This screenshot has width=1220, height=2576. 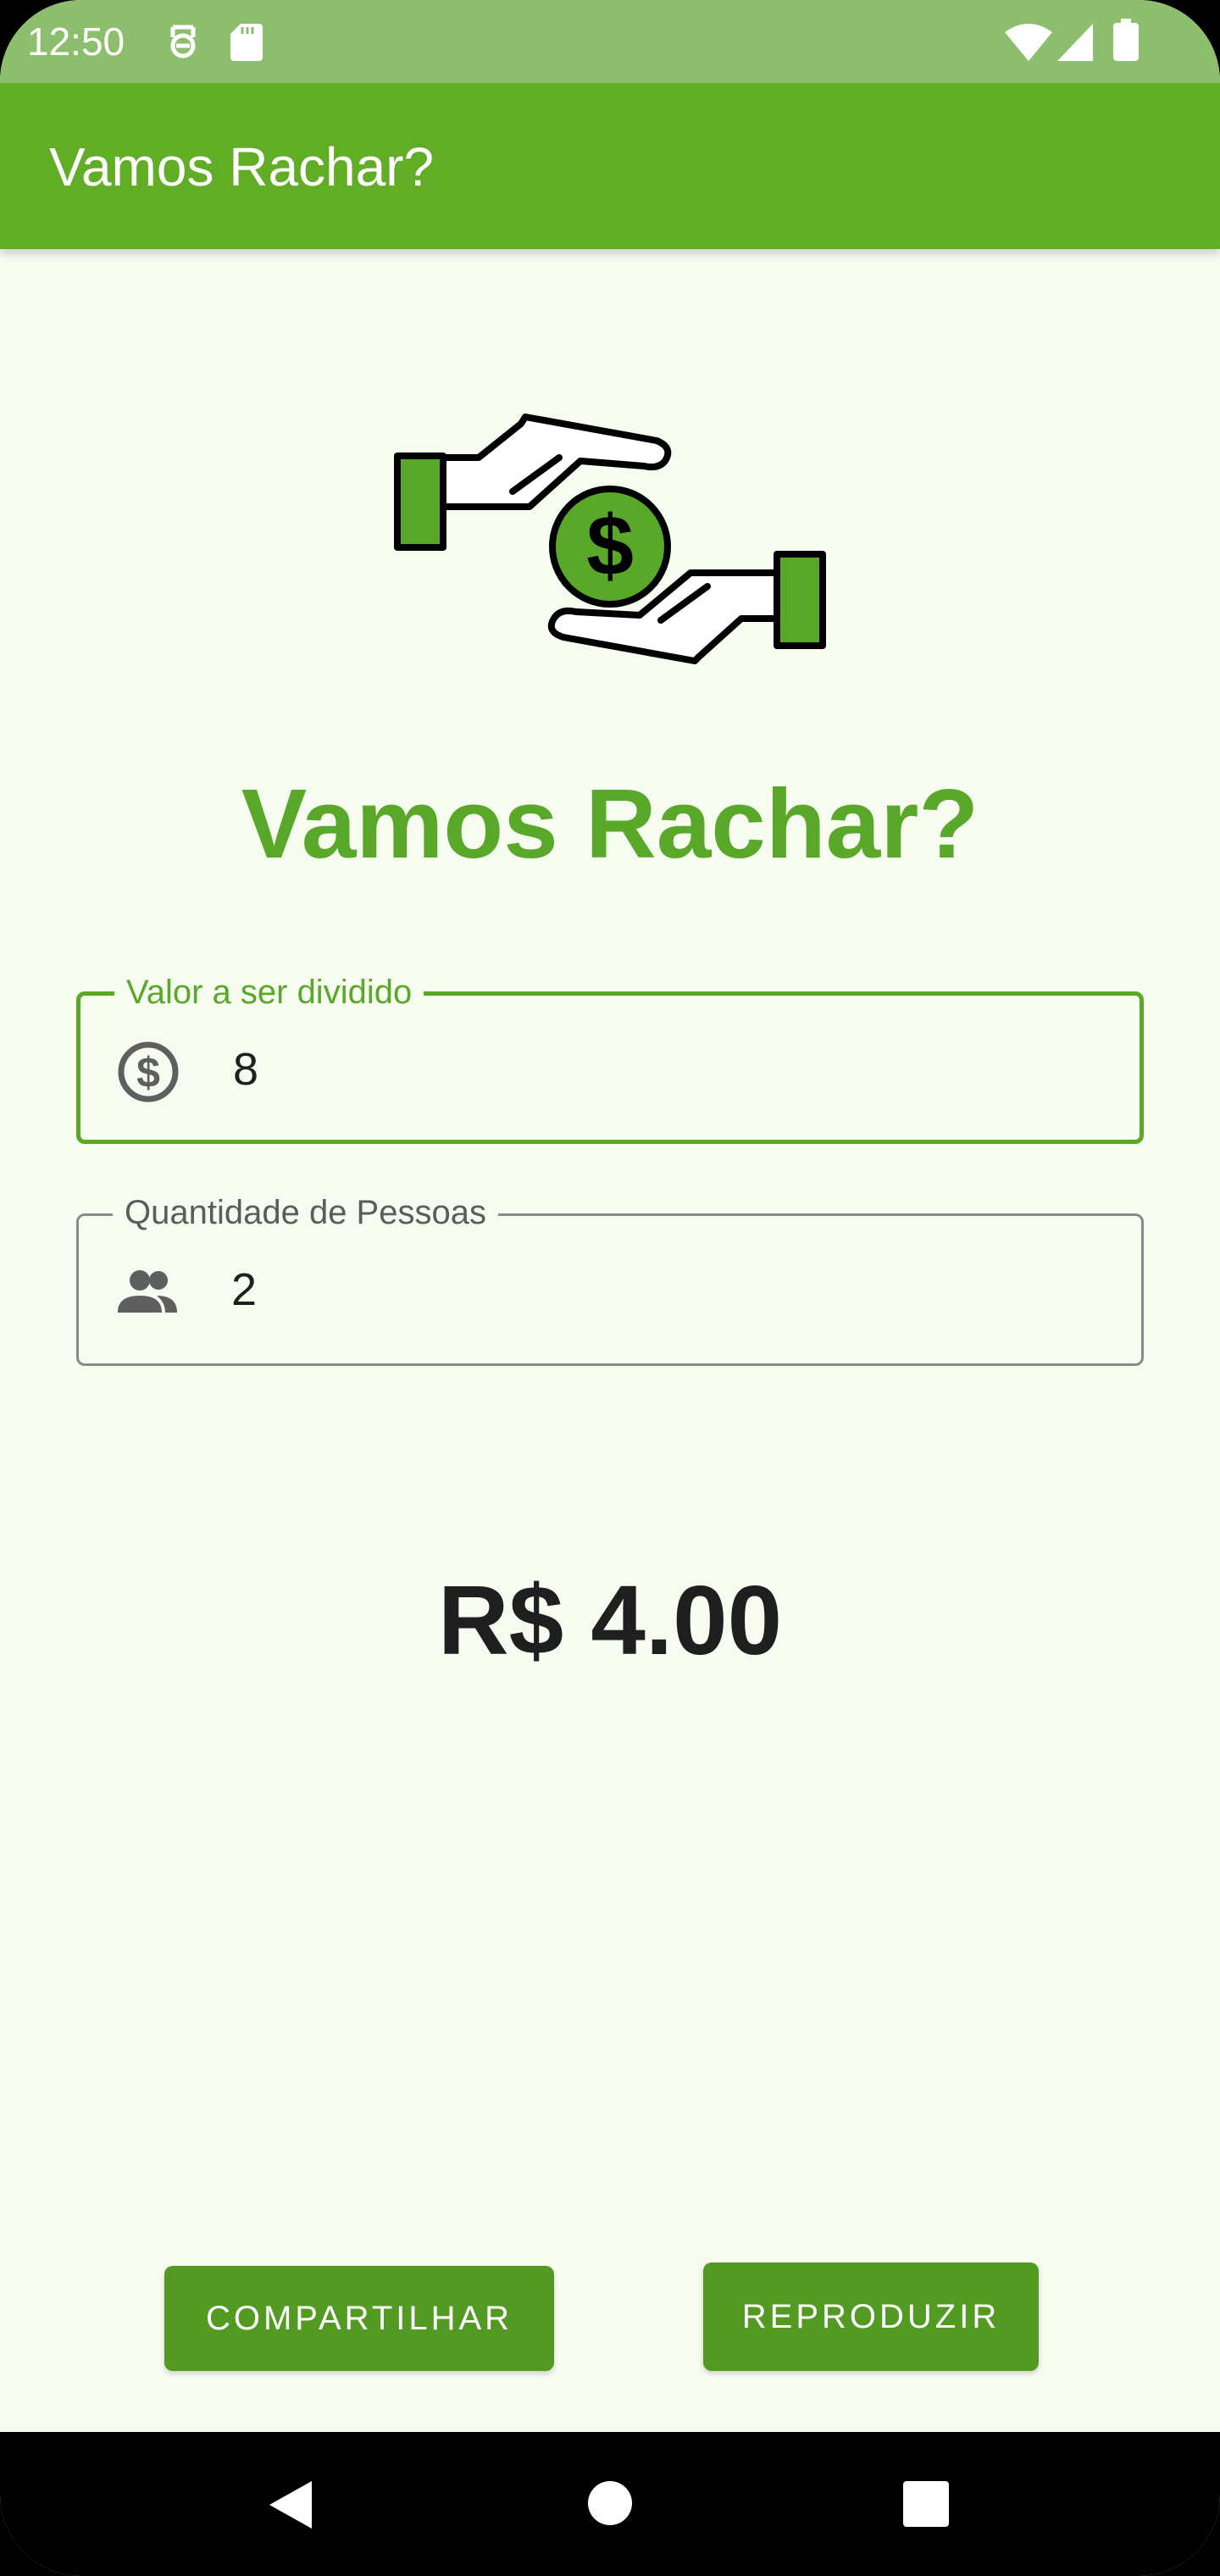 What do you see at coordinates (610, 824) in the screenshot?
I see `page-heading: Vamos Rachar?` at bounding box center [610, 824].